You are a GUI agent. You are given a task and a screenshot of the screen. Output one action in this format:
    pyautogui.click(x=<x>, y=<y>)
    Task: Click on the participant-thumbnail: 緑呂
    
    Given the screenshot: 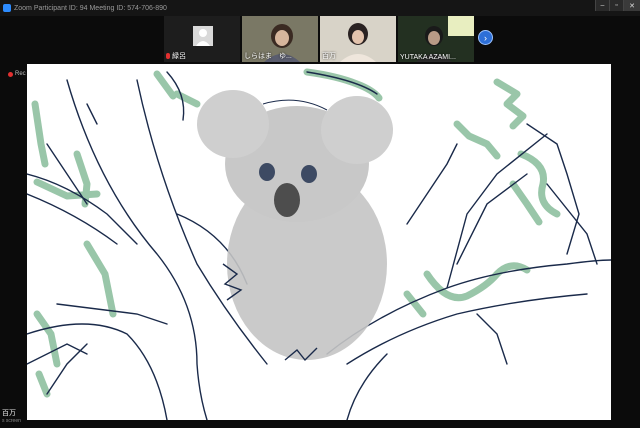 What is the action you would take?
    pyautogui.click(x=202, y=39)
    